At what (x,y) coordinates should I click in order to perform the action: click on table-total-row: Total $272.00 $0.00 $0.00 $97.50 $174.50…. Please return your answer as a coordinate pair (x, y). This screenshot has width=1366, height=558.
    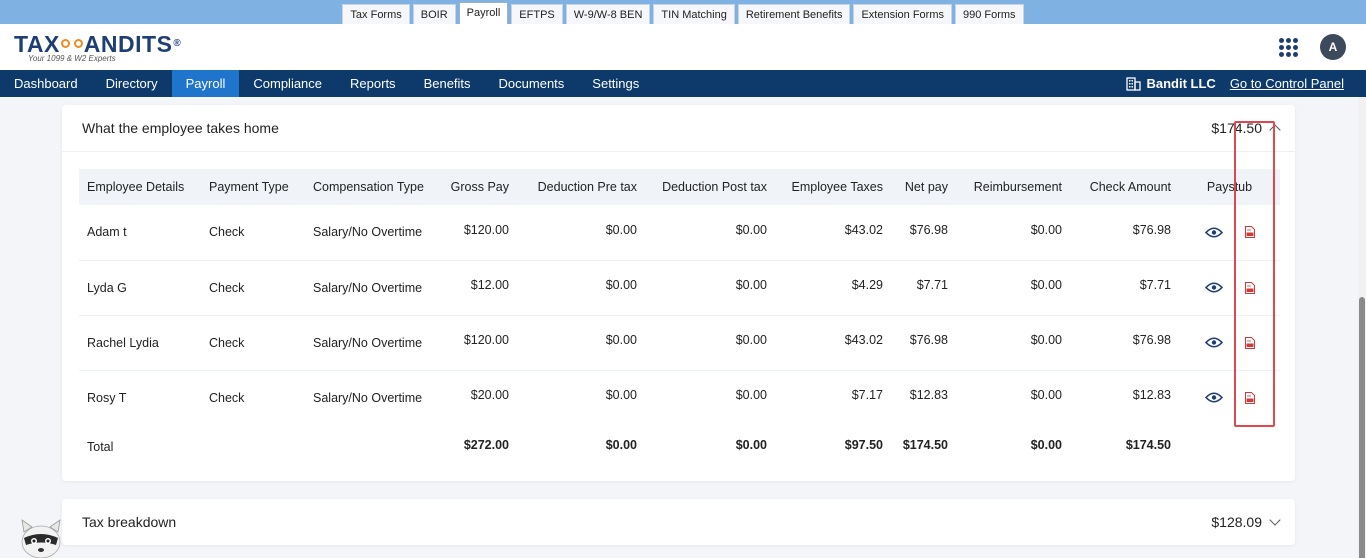
    Looking at the image, I should click on (679, 447).